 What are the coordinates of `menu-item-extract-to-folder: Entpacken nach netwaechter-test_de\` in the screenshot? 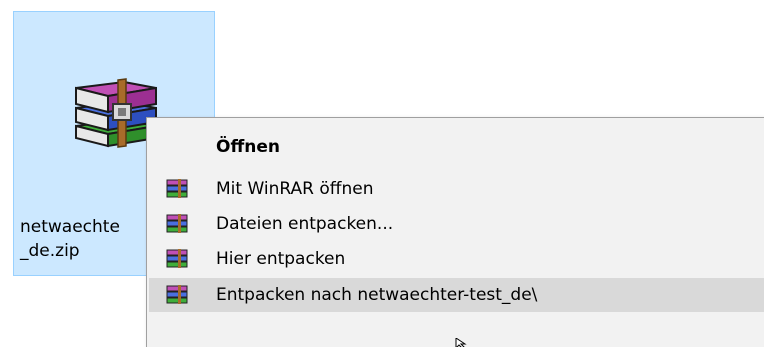 It's located at (456, 295).